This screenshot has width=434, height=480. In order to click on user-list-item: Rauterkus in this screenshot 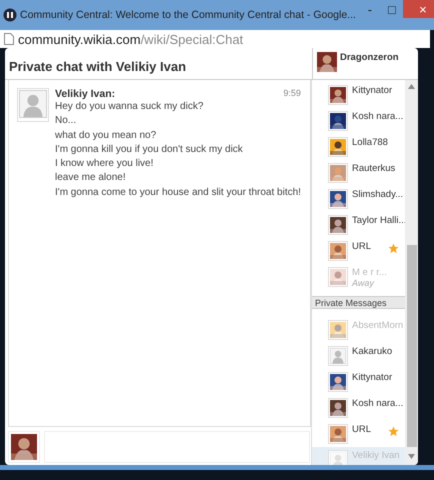, I will do `click(358, 173)`.